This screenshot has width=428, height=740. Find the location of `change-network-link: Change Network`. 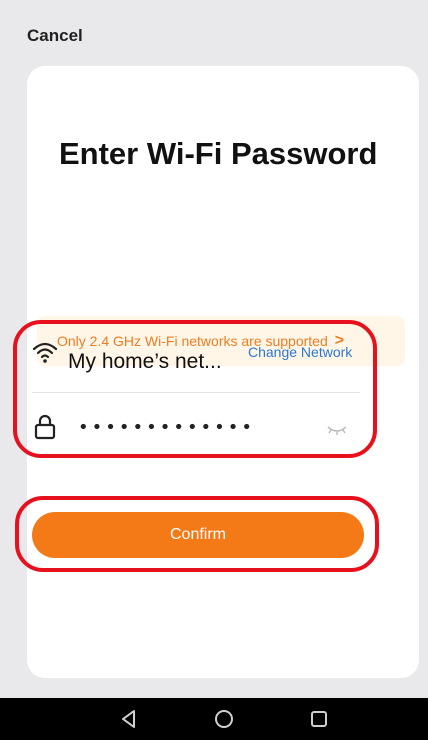

change-network-link: Change Network is located at coordinates (300, 352).